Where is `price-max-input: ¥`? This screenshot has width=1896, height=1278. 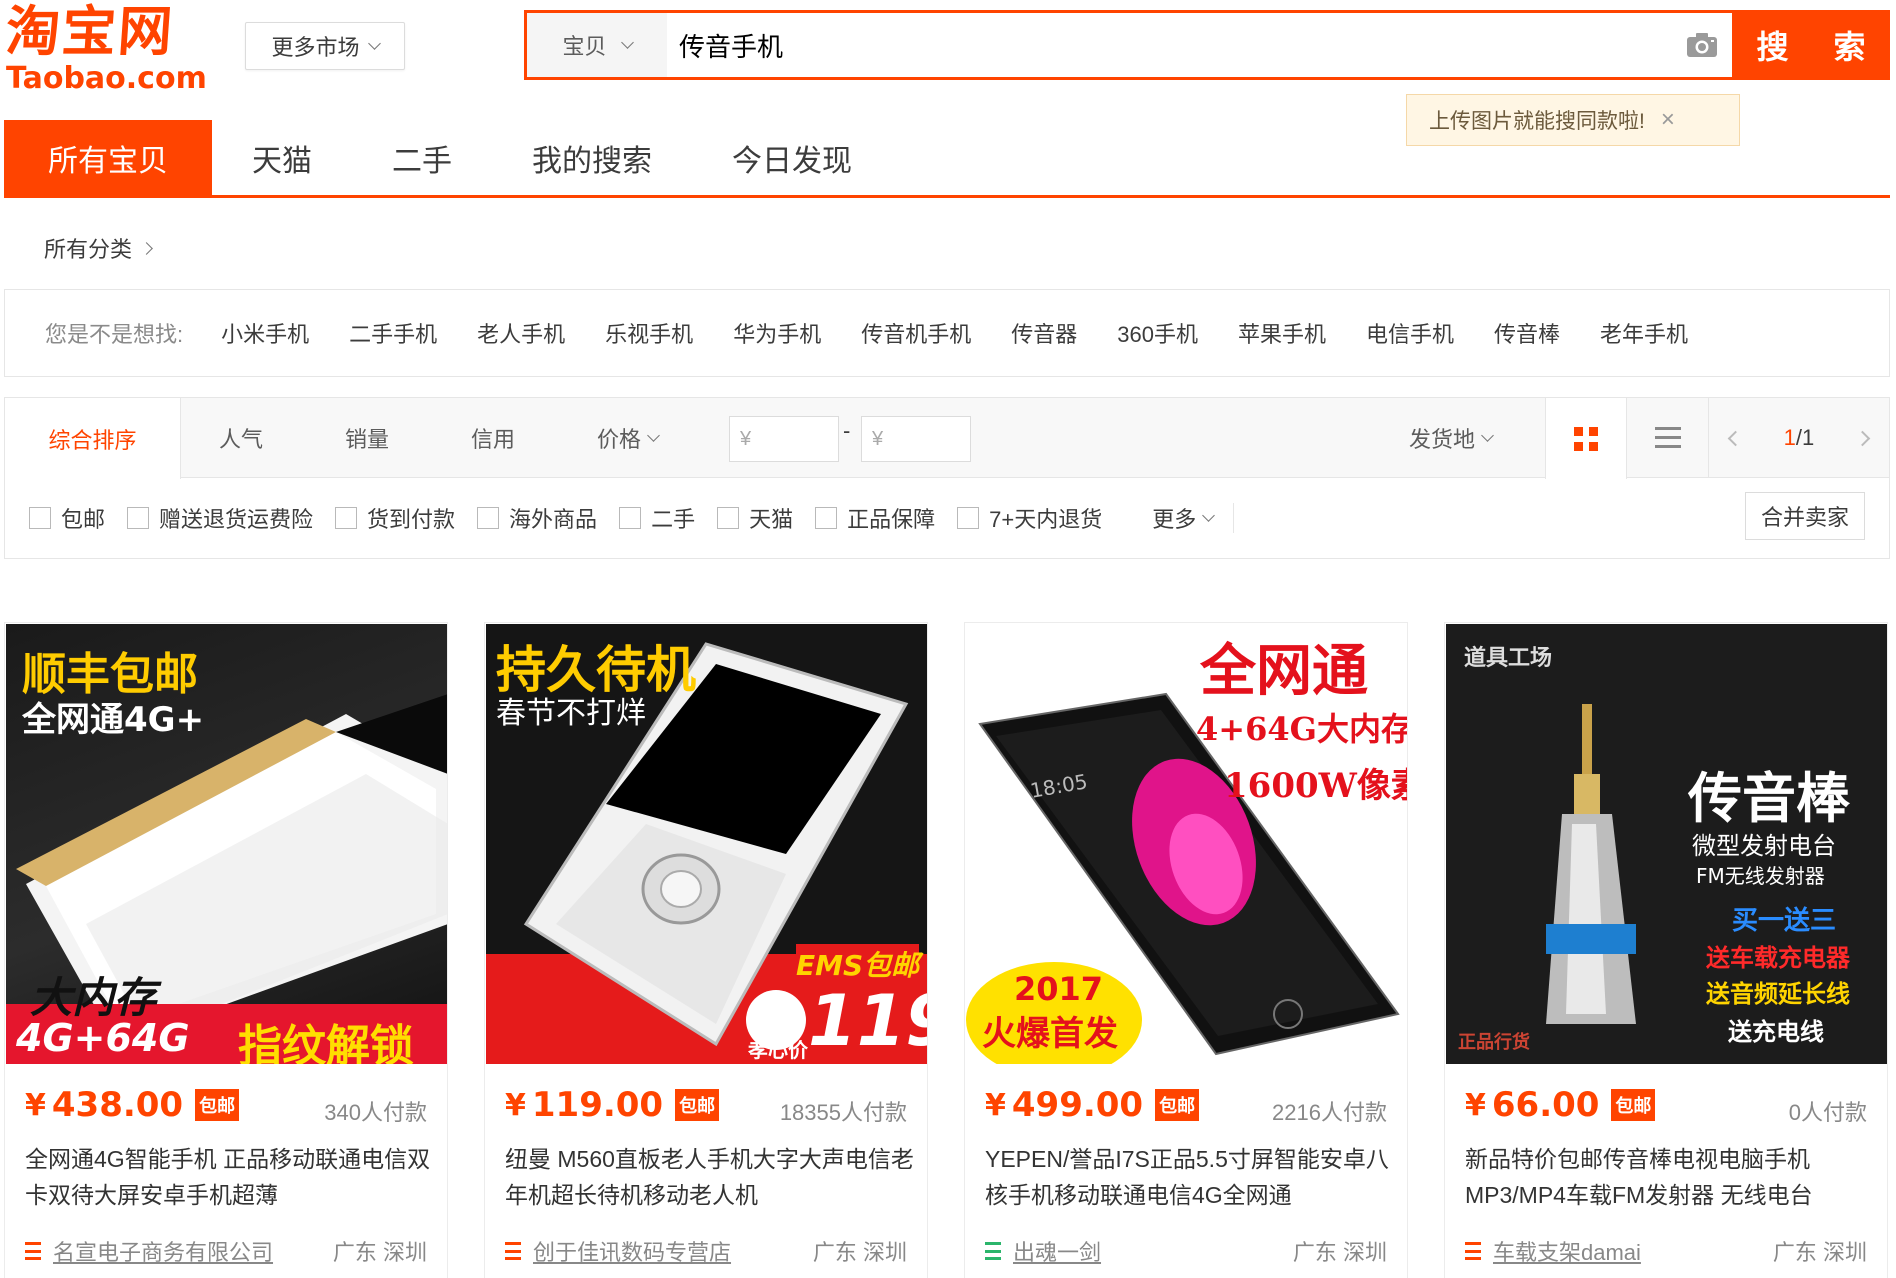 price-max-input: ¥ is located at coordinates (916, 439).